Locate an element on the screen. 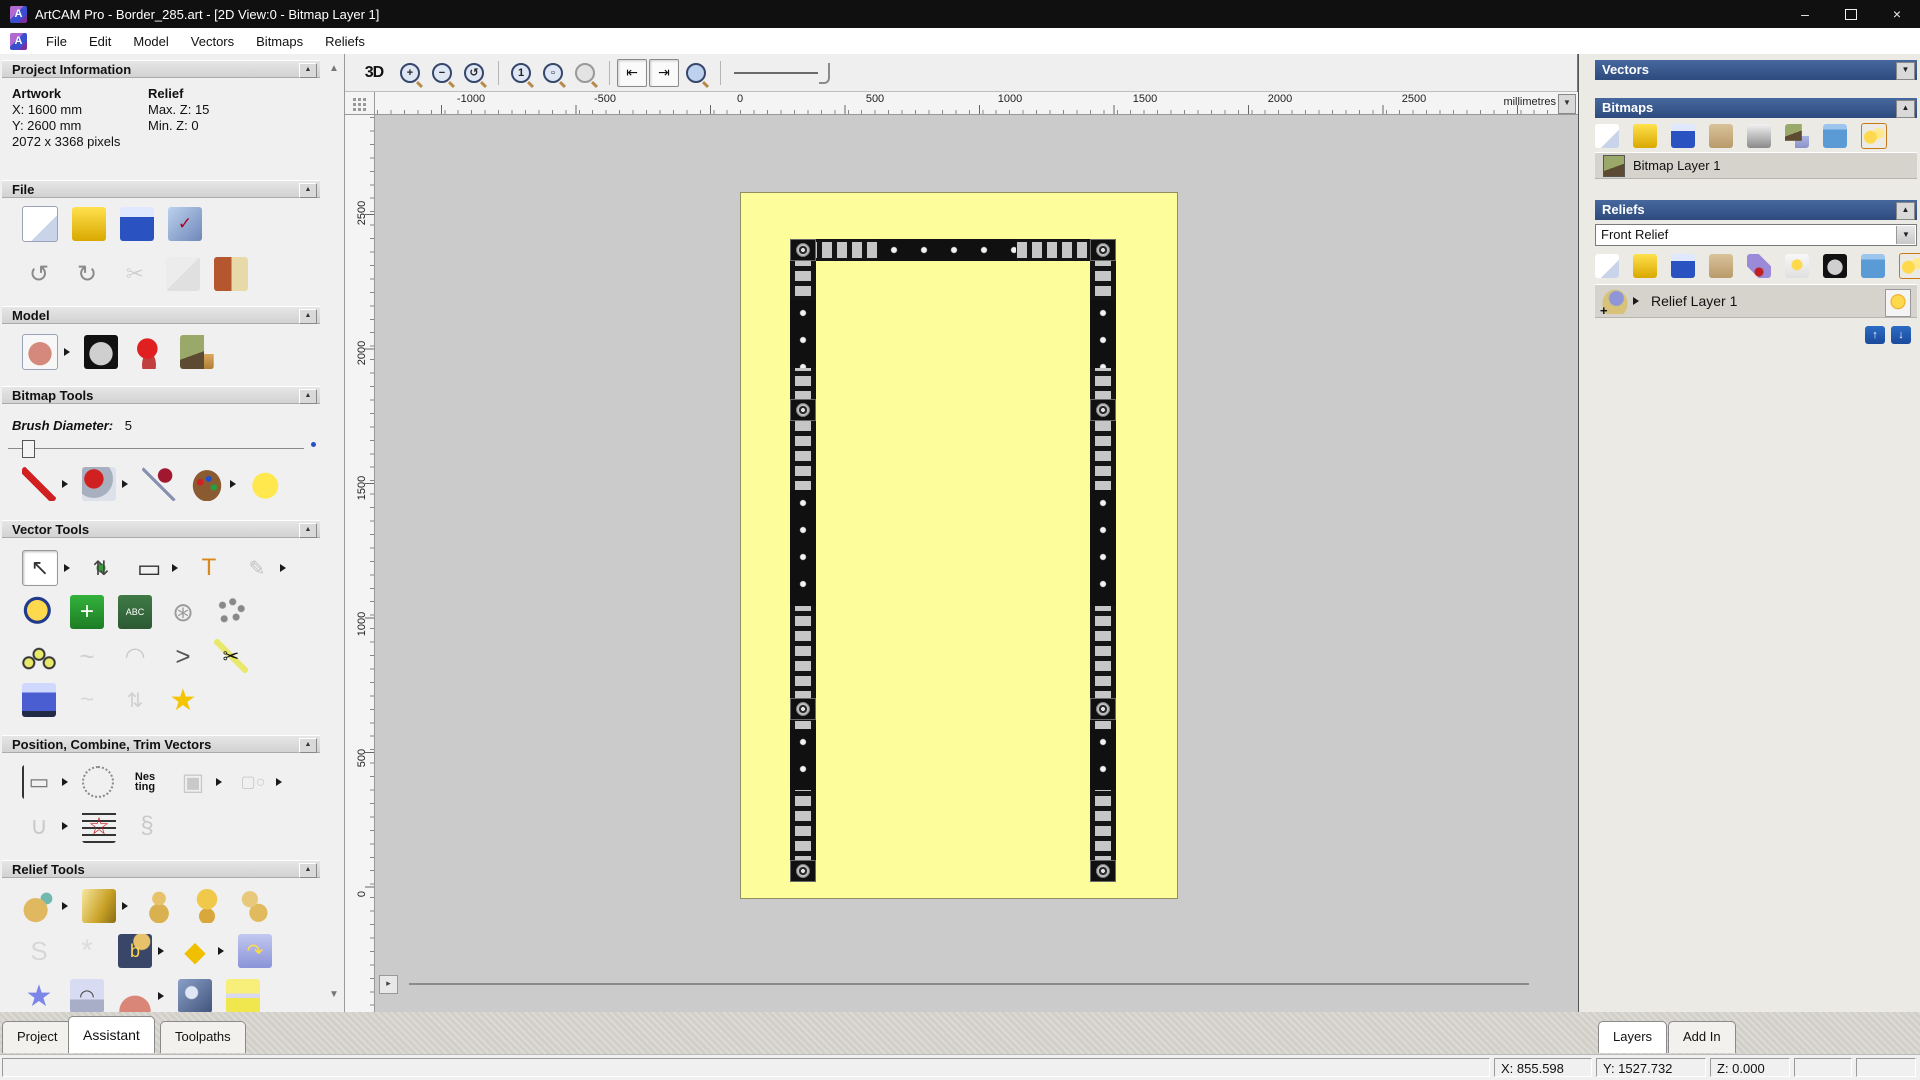 The image size is (1920, 1080). preview-button is located at coordinates (696, 73).